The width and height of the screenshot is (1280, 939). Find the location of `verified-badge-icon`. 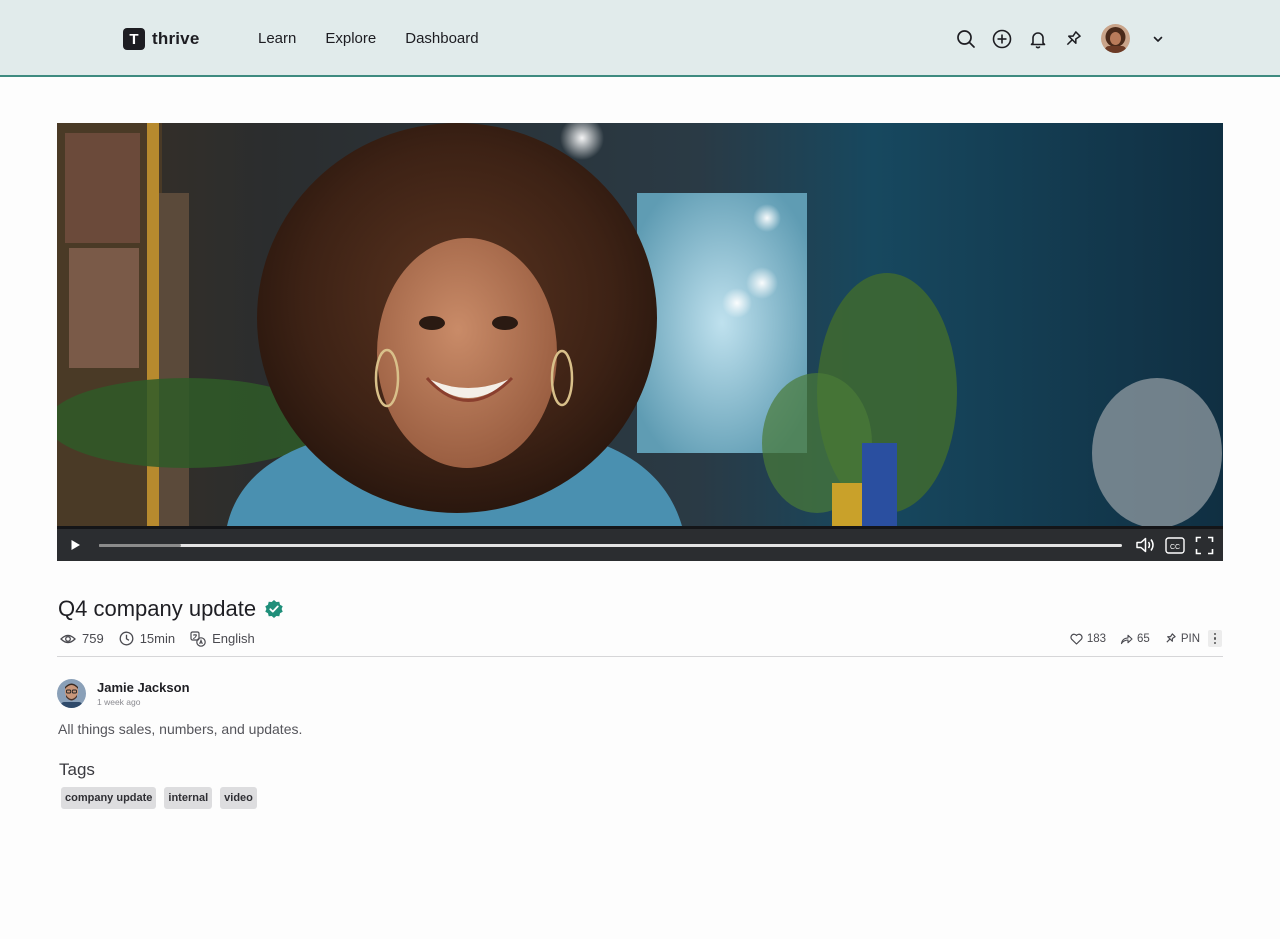

verified-badge-icon is located at coordinates (274, 609).